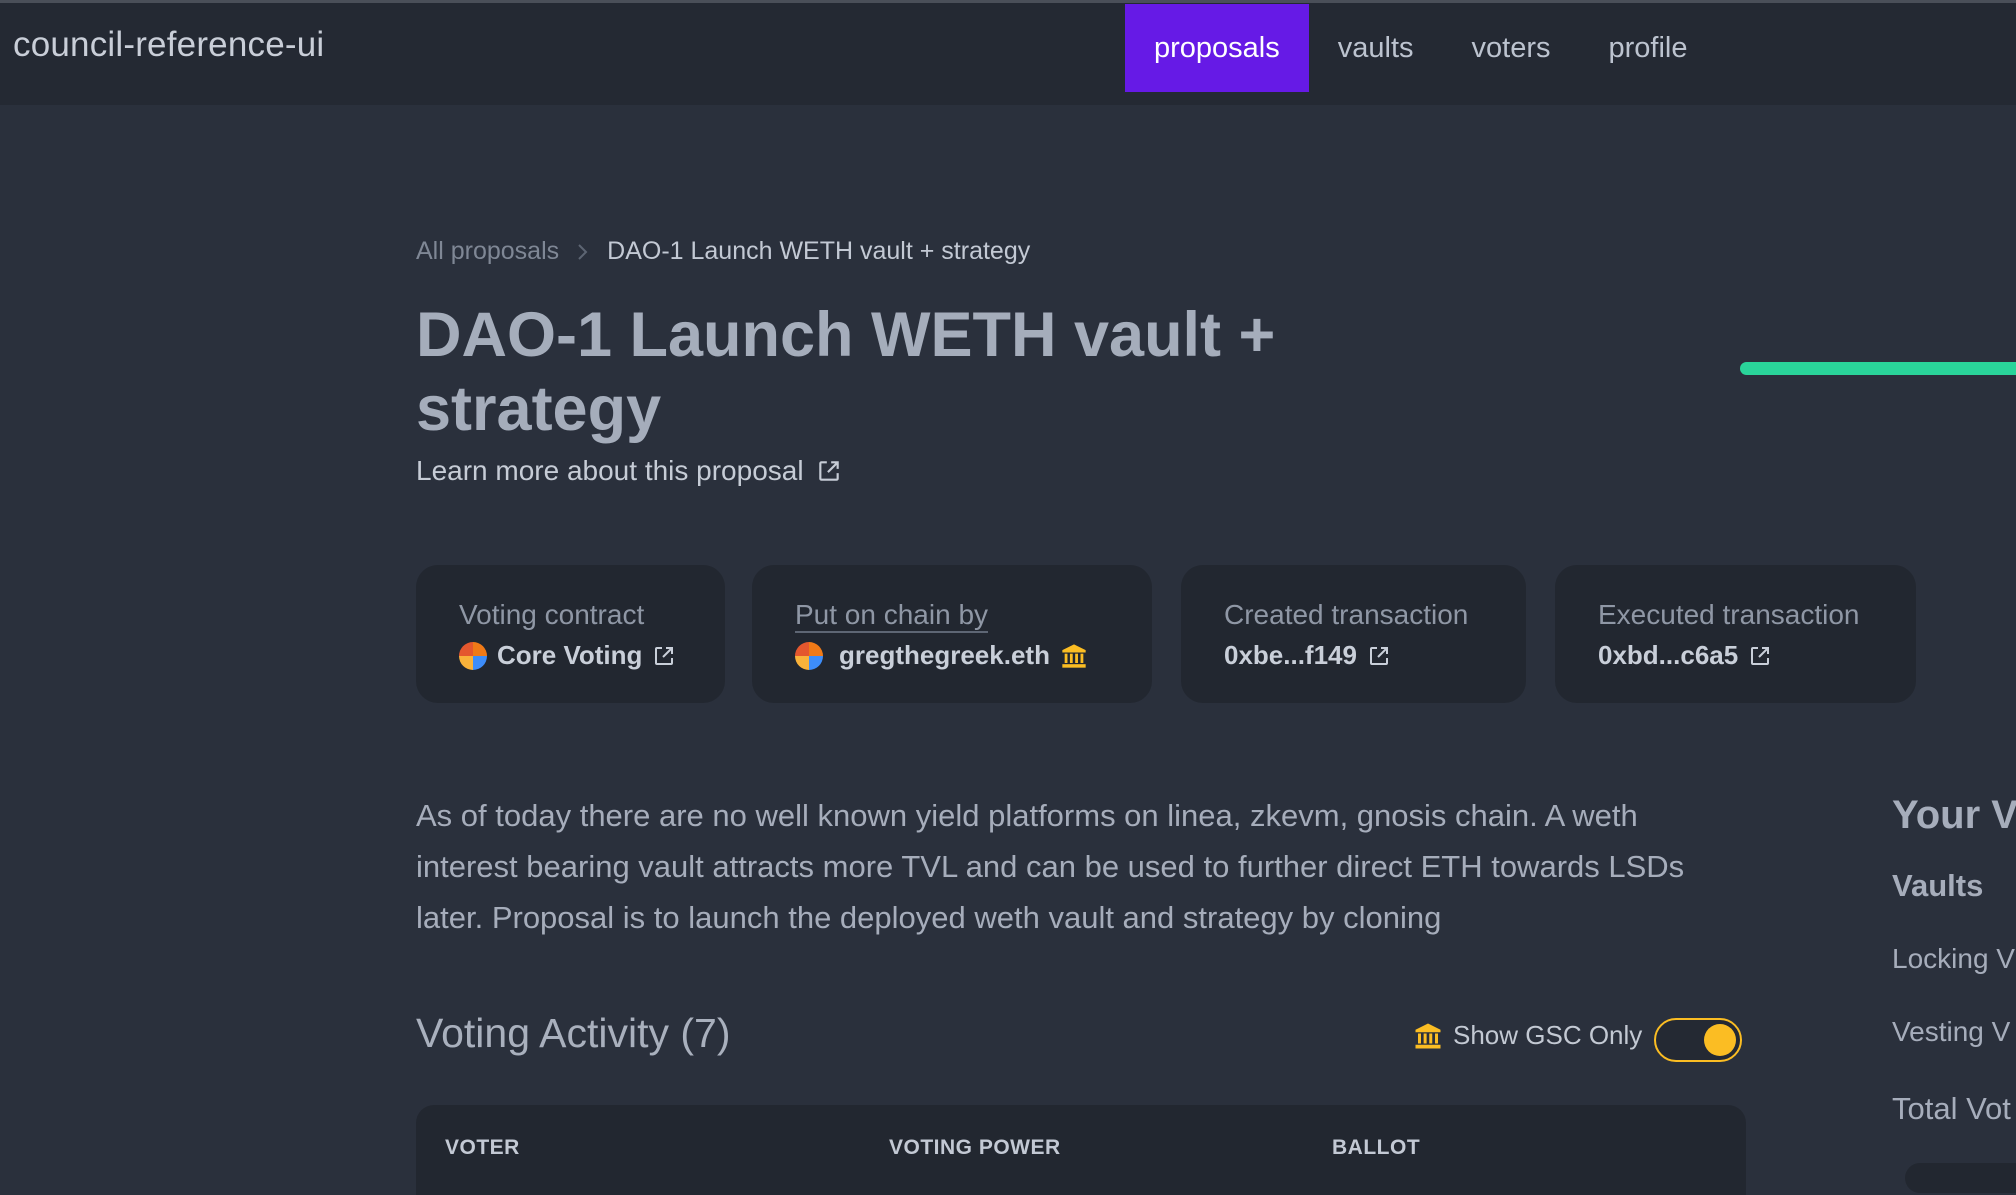  What do you see at coordinates (1960, 1178) in the screenshot?
I see `sidebar-card` at bounding box center [1960, 1178].